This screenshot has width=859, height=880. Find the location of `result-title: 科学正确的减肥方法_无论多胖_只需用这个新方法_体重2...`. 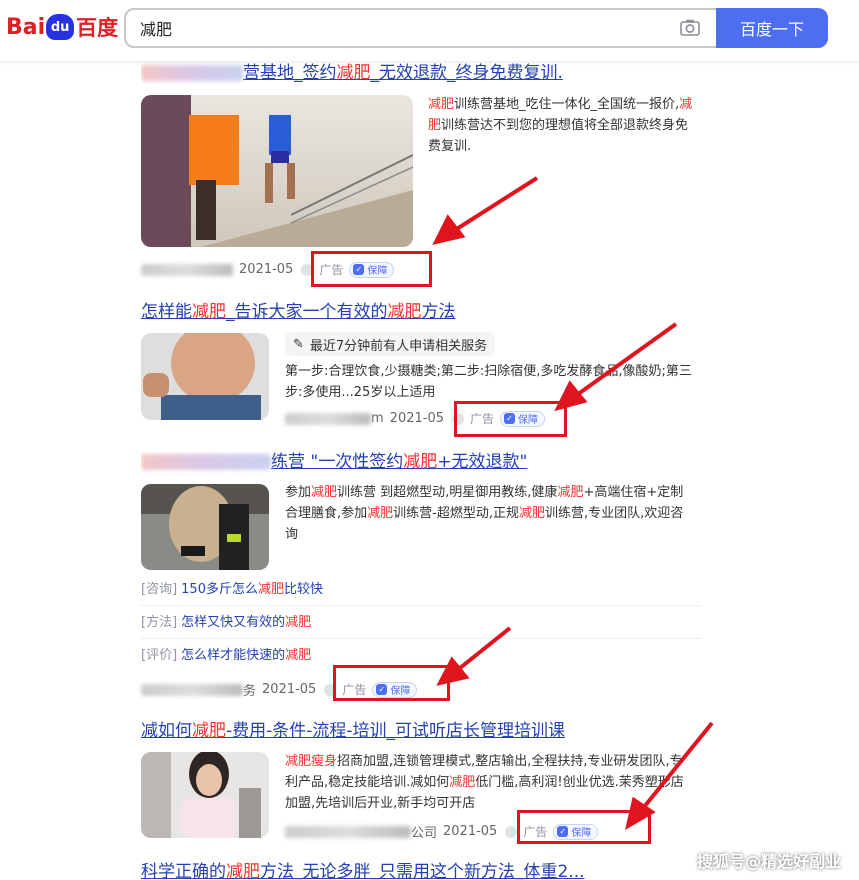

result-title: 科学正确的减肥方法_无论多胖_只需用这个新方法_体重2... is located at coordinates (421, 870).